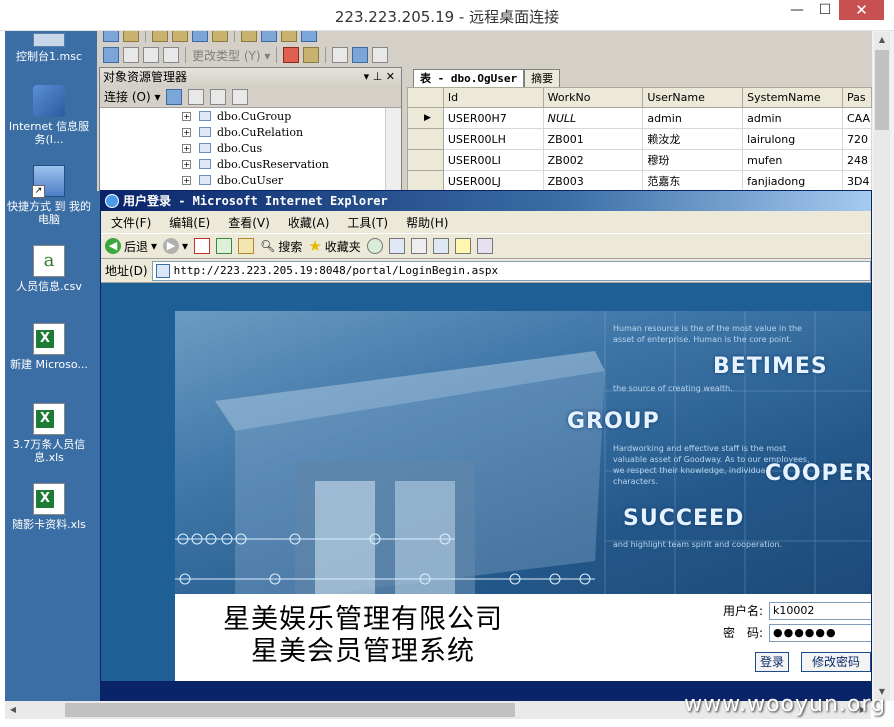 This screenshot has height=727, width=894. Describe the element at coordinates (484, 246) in the screenshot. I see `messenger-icon` at that location.